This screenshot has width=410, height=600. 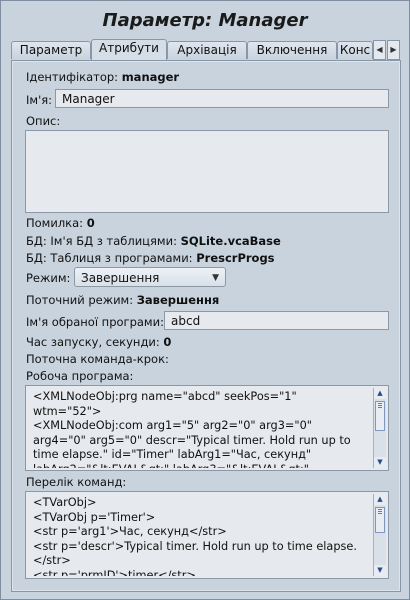 What do you see at coordinates (95, 322) in the screenshot?
I see `program-label: Ім'я обраної програми:` at bounding box center [95, 322].